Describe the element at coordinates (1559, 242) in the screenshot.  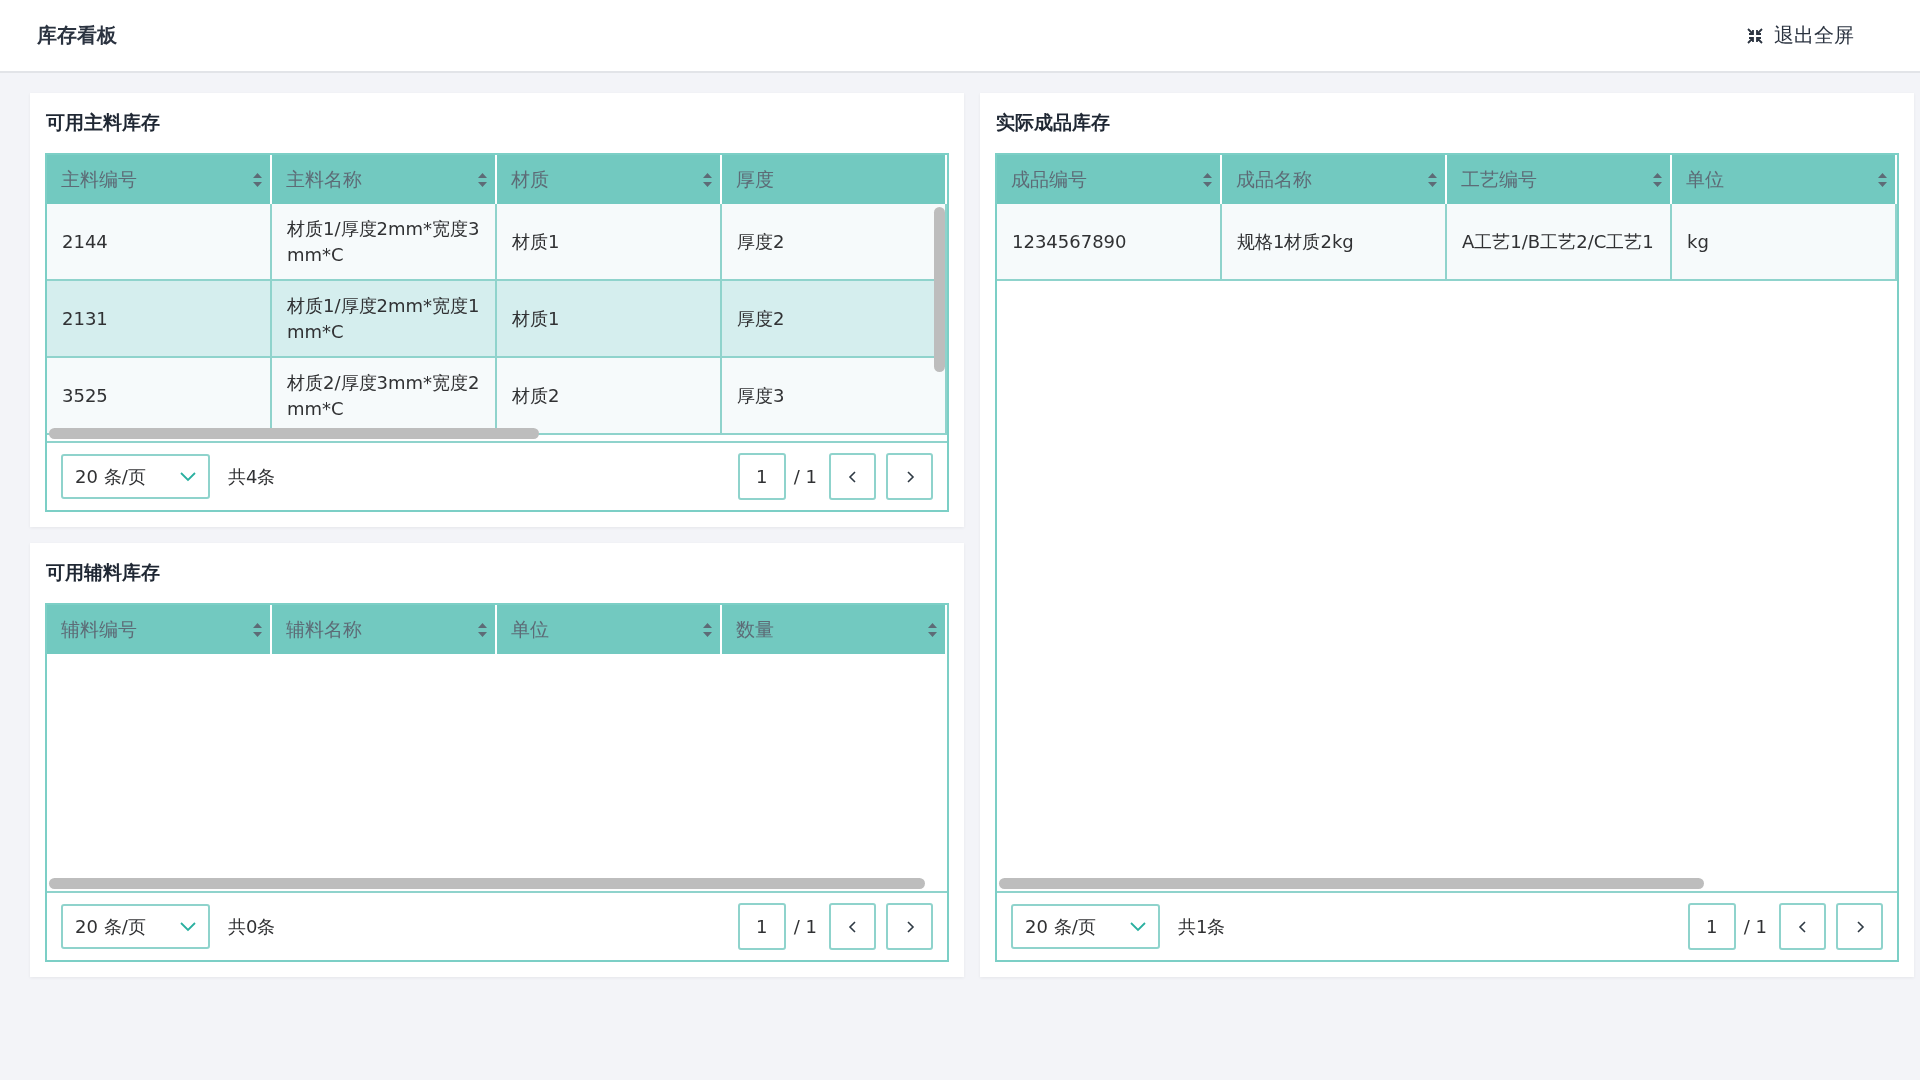
I see `table-cell: A工艺1/B工艺2/C工艺1` at that location.